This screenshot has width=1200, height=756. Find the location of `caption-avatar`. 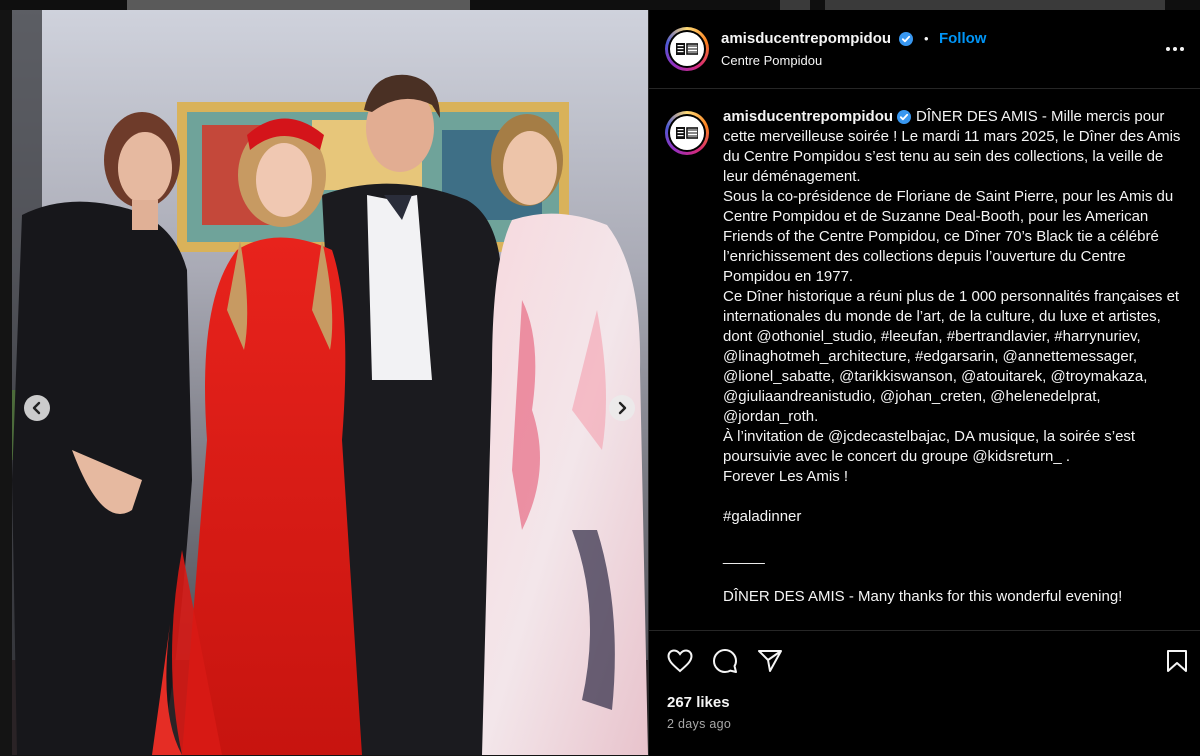

caption-avatar is located at coordinates (687, 133).